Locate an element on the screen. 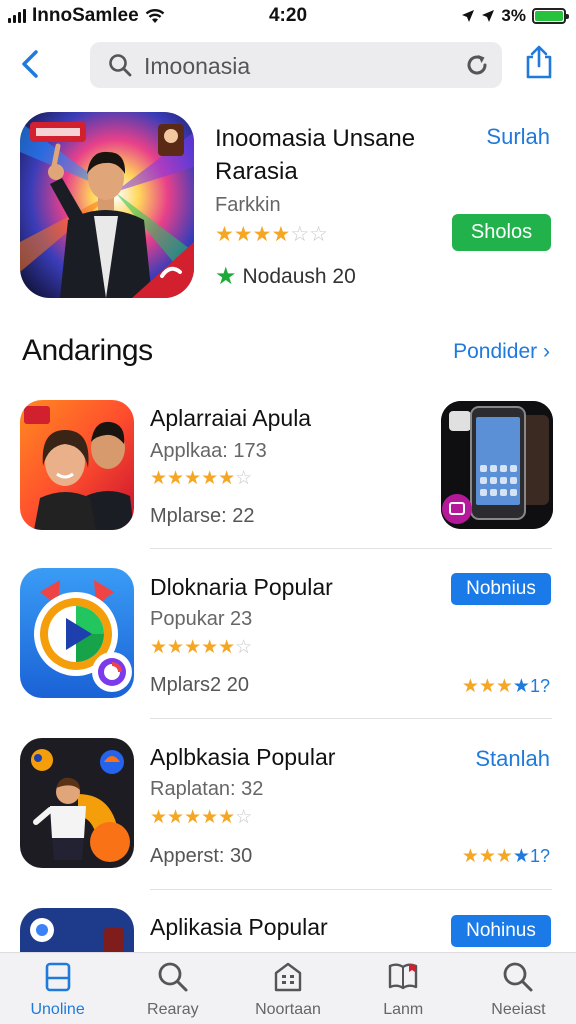 The image size is (576, 1024). tab-library: Lanm is located at coordinates (403, 988).